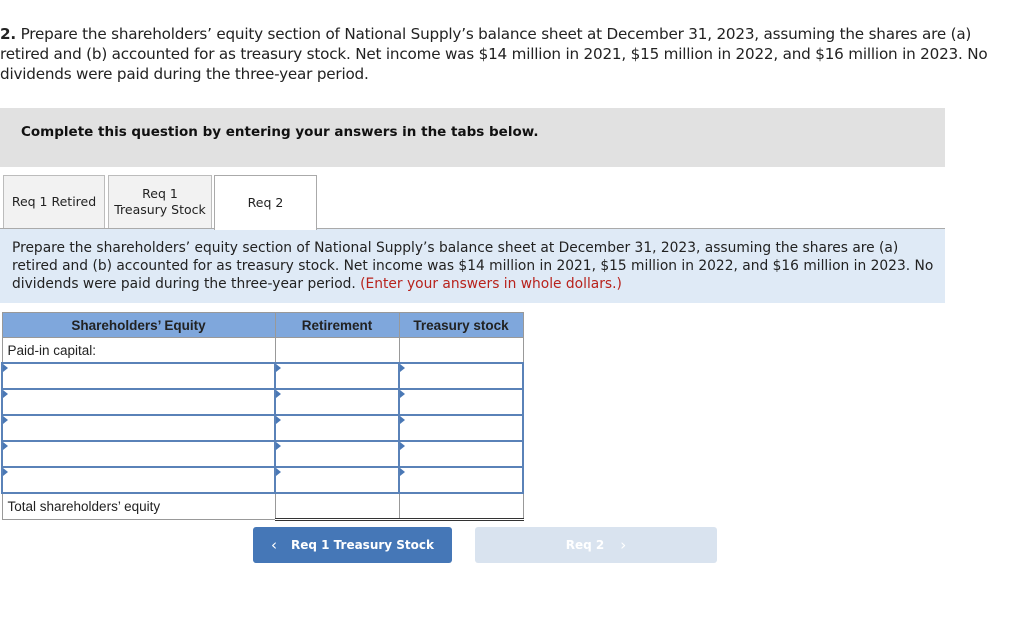 The height and width of the screenshot is (626, 1024). Describe the element at coordinates (461, 325) in the screenshot. I see `header-treasury-stock: Treasury stock` at that location.